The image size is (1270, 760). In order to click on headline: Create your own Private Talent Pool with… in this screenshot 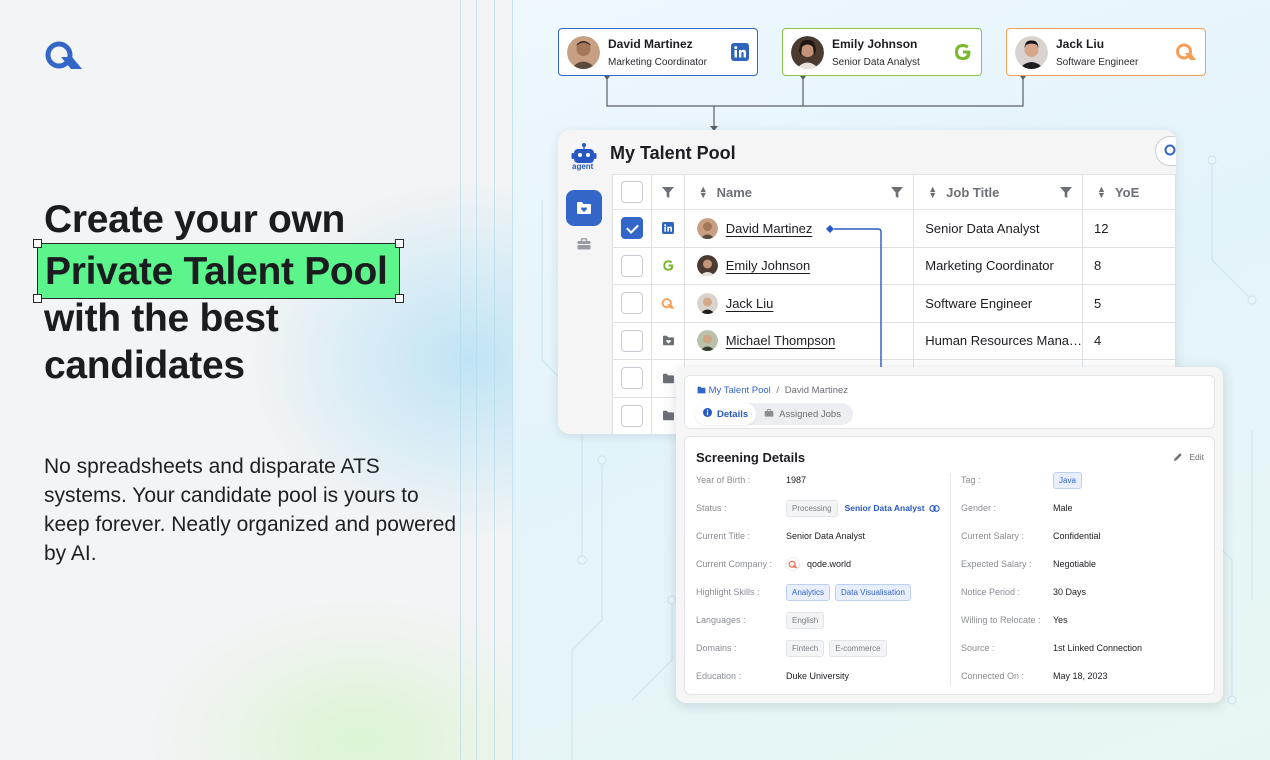, I will do `click(218, 292)`.